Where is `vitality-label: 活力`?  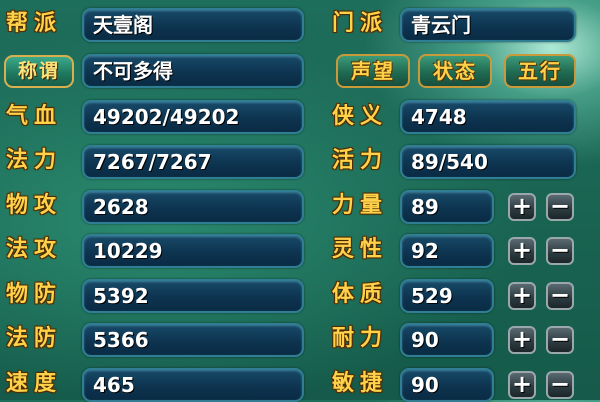
vitality-label: 活力 is located at coordinates (360, 160).